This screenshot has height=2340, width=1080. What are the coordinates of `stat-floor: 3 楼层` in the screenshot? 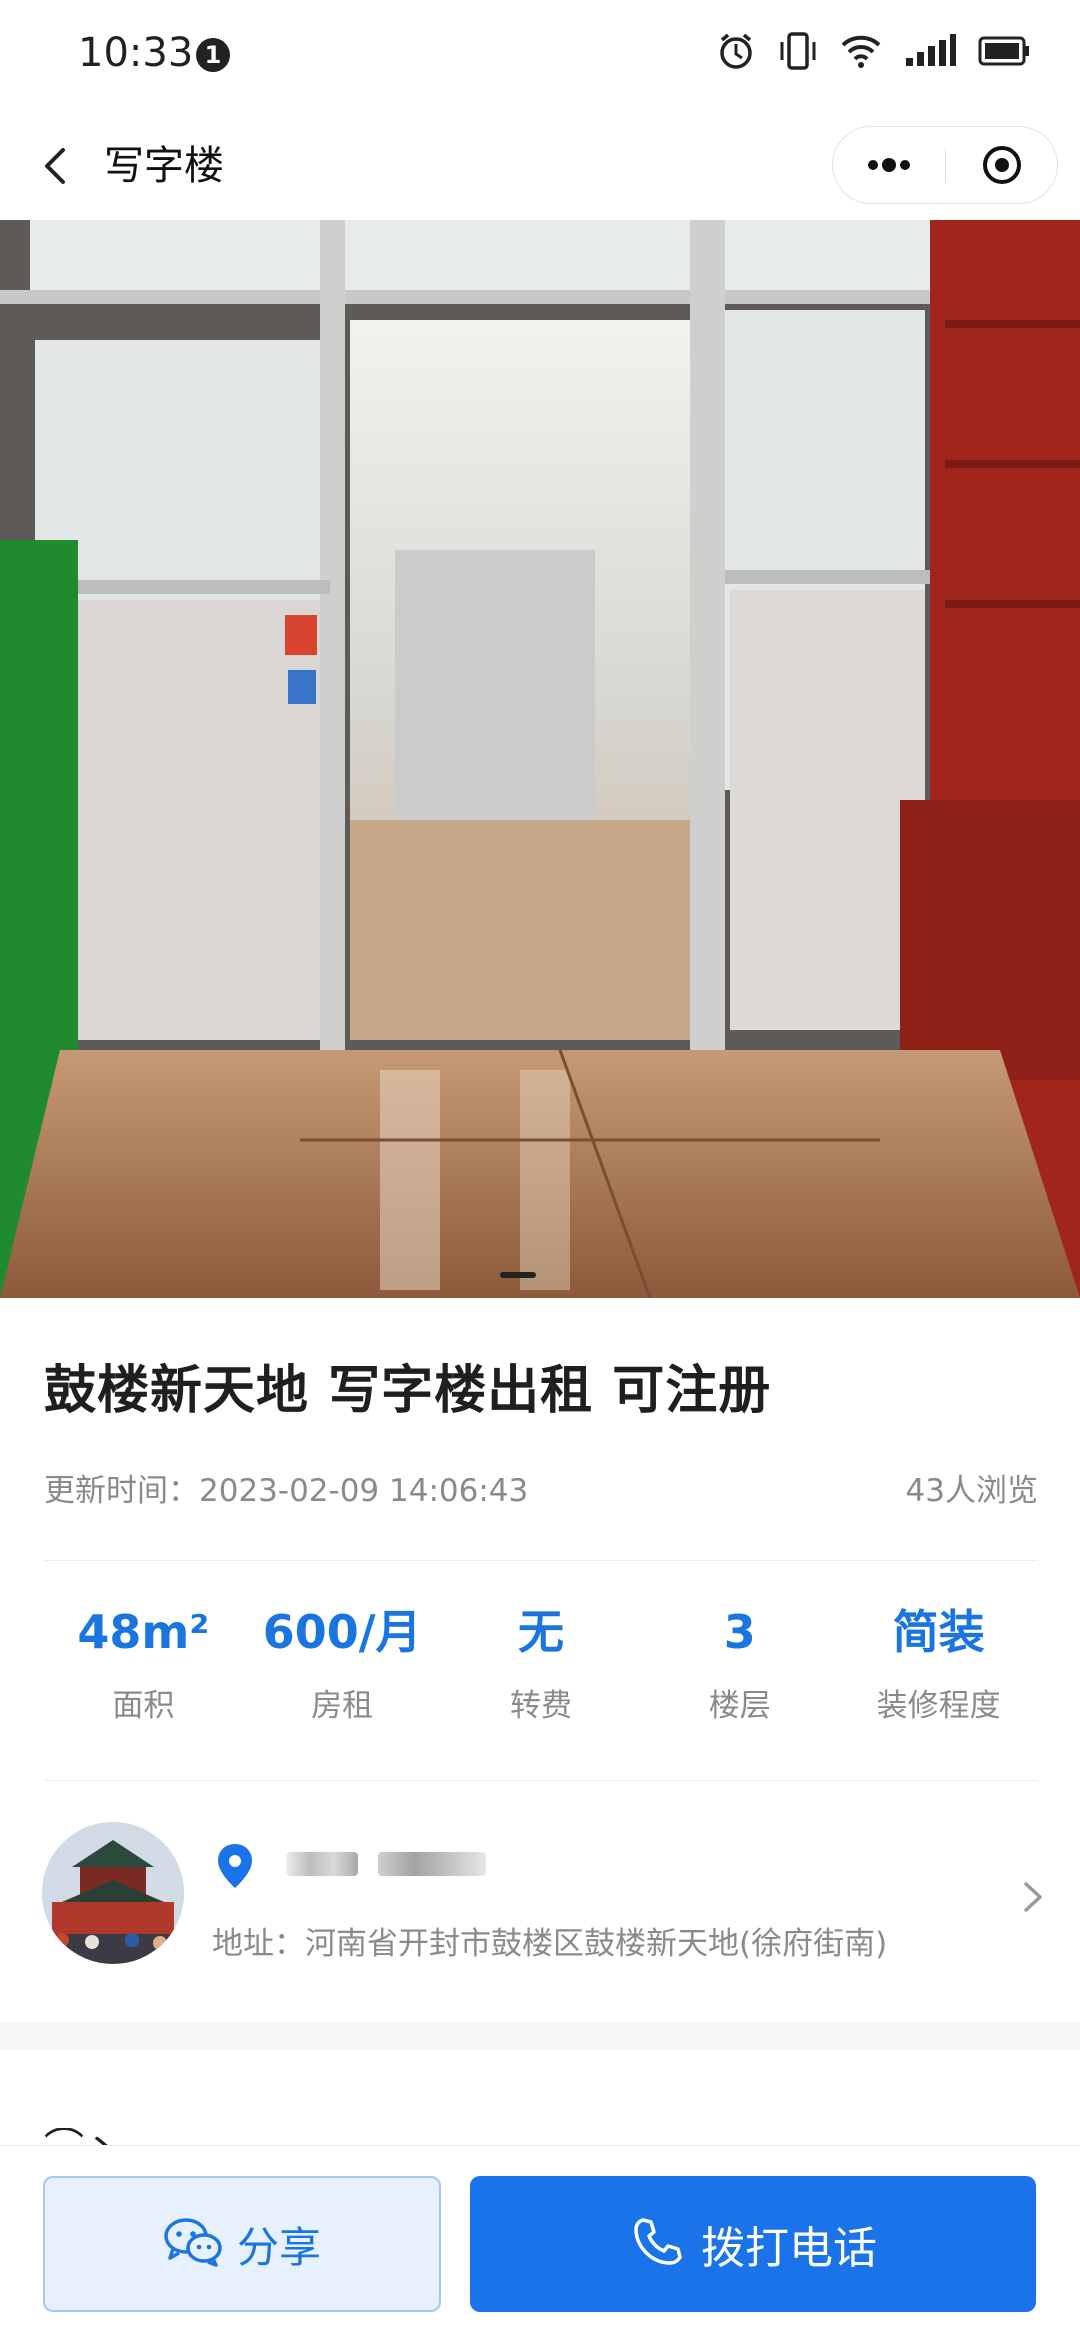 It's located at (739, 1675).